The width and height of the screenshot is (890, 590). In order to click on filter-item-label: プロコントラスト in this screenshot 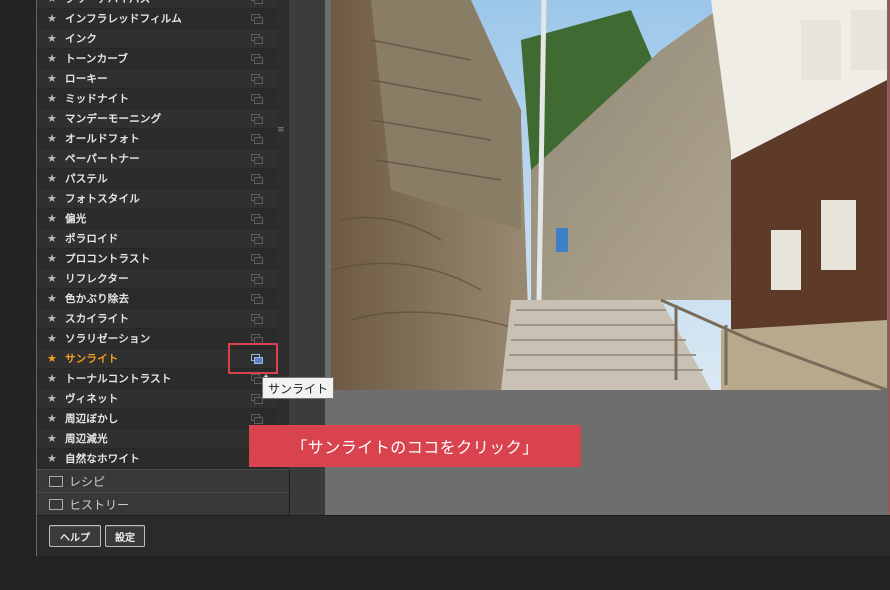, I will do `click(108, 259)`.